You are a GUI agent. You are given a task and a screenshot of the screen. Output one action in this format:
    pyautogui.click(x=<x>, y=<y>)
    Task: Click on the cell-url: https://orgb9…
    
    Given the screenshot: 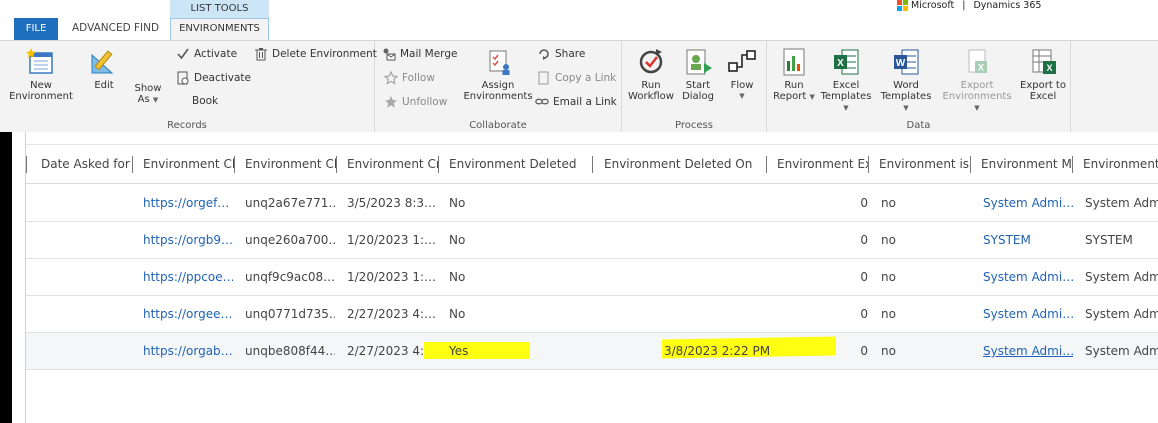 What is the action you would take?
    pyautogui.click(x=188, y=240)
    